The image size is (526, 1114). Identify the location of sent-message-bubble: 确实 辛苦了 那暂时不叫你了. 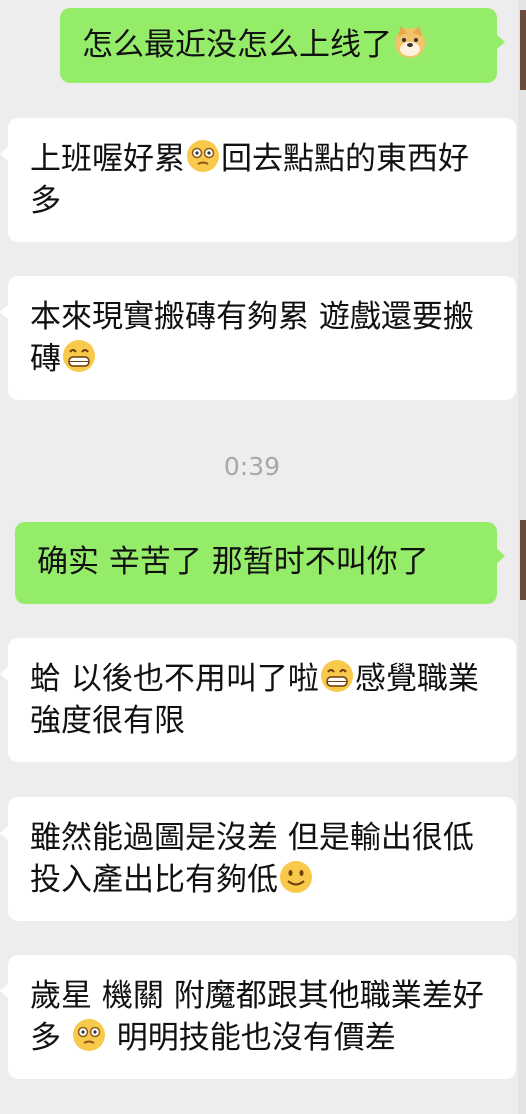
(260, 563).